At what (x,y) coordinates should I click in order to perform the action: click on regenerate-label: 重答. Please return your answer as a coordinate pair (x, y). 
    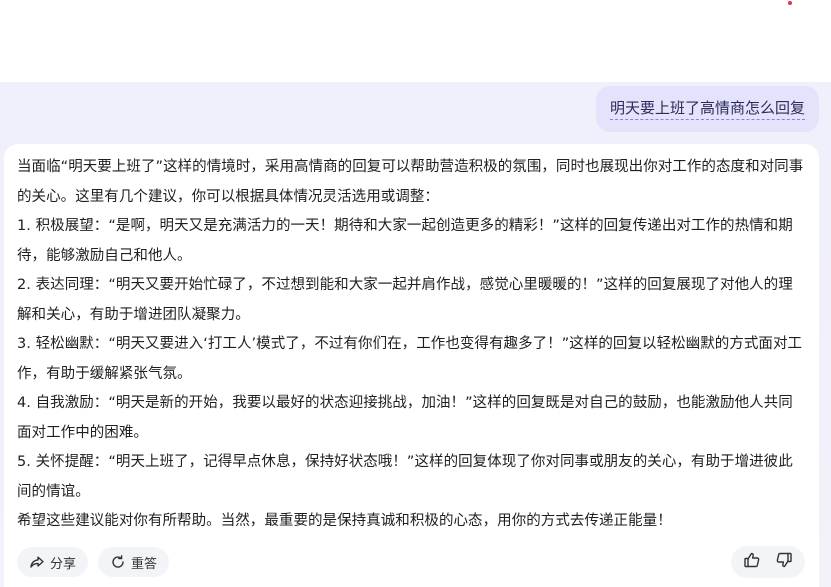
    Looking at the image, I should click on (144, 564).